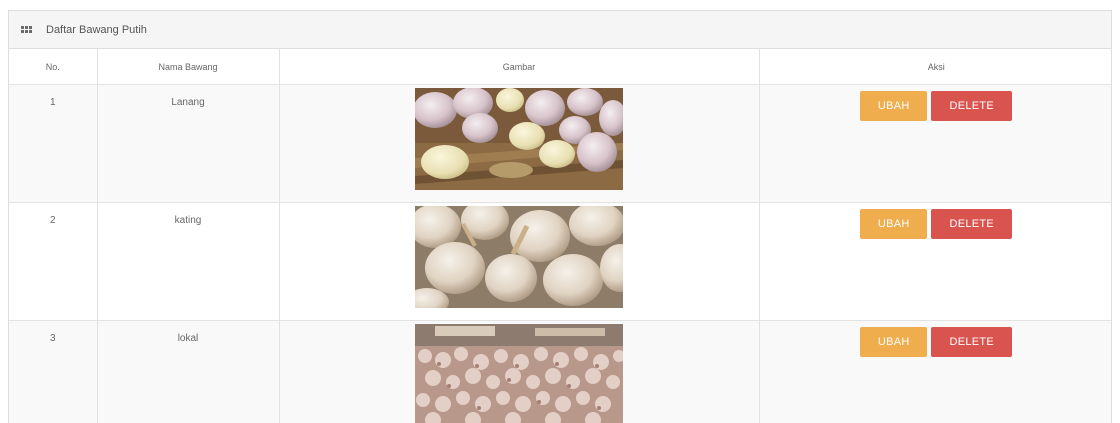  What do you see at coordinates (188, 67) in the screenshot?
I see `header-name: Nama Bawang` at bounding box center [188, 67].